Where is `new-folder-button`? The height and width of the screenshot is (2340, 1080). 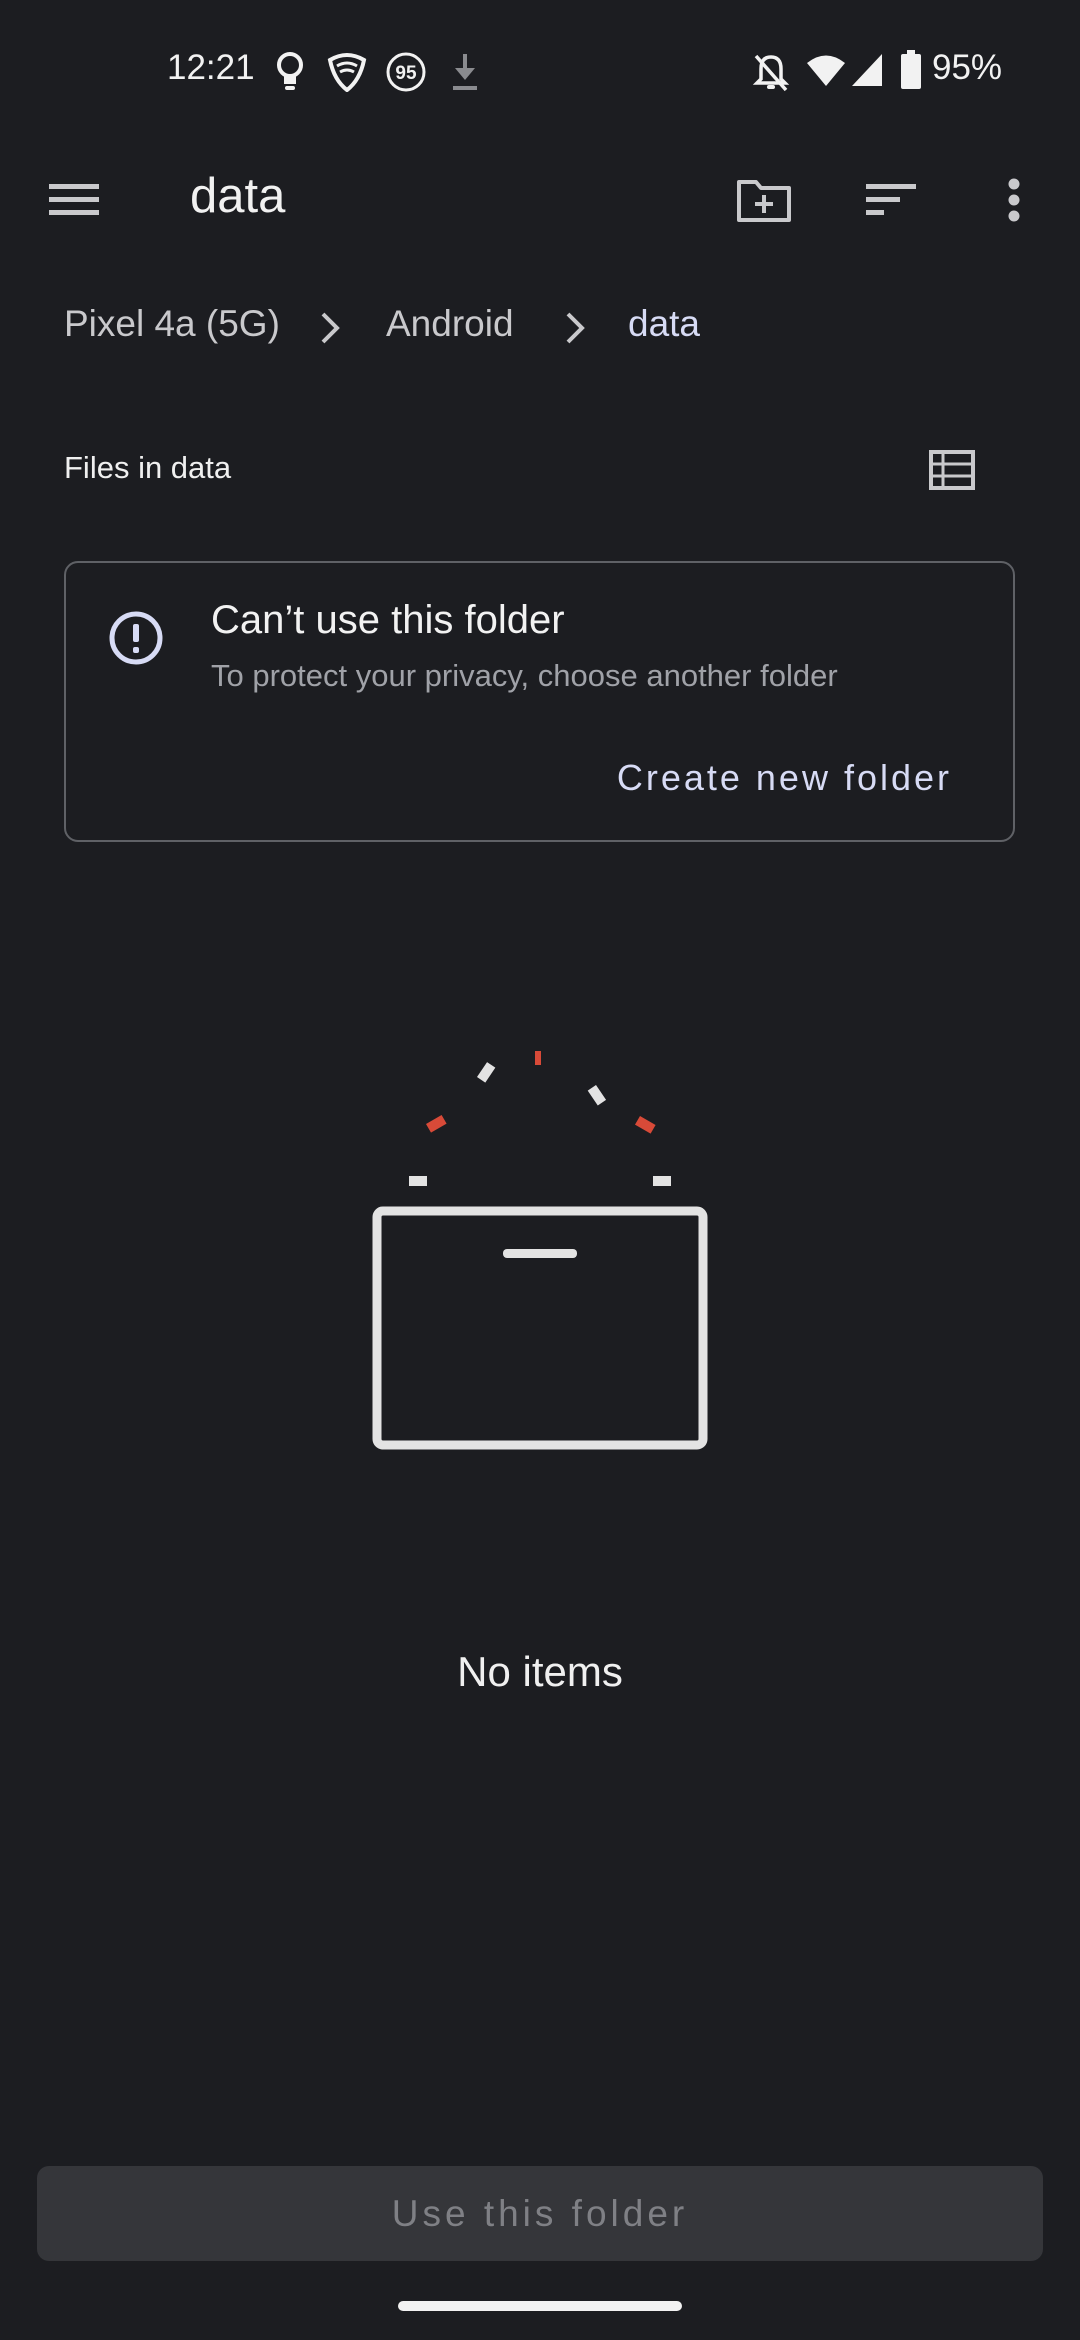 new-folder-button is located at coordinates (764, 200).